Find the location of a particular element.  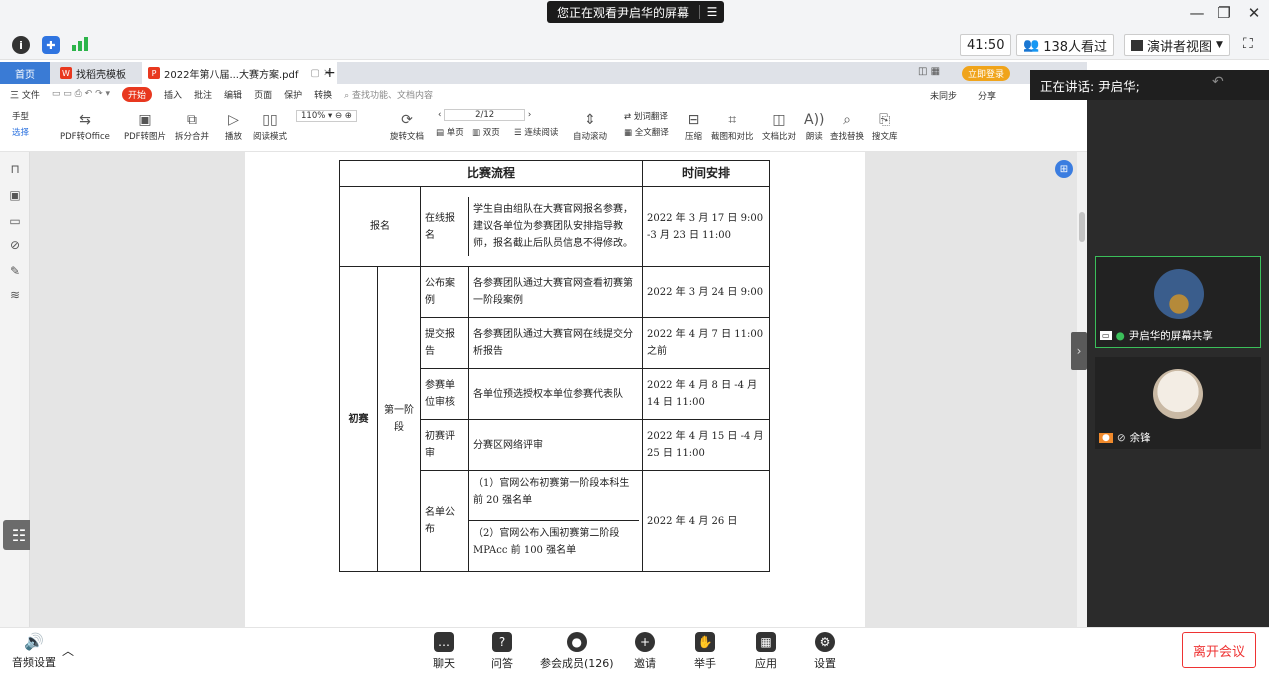

page-number-input: 2/12 is located at coordinates (485, 115).